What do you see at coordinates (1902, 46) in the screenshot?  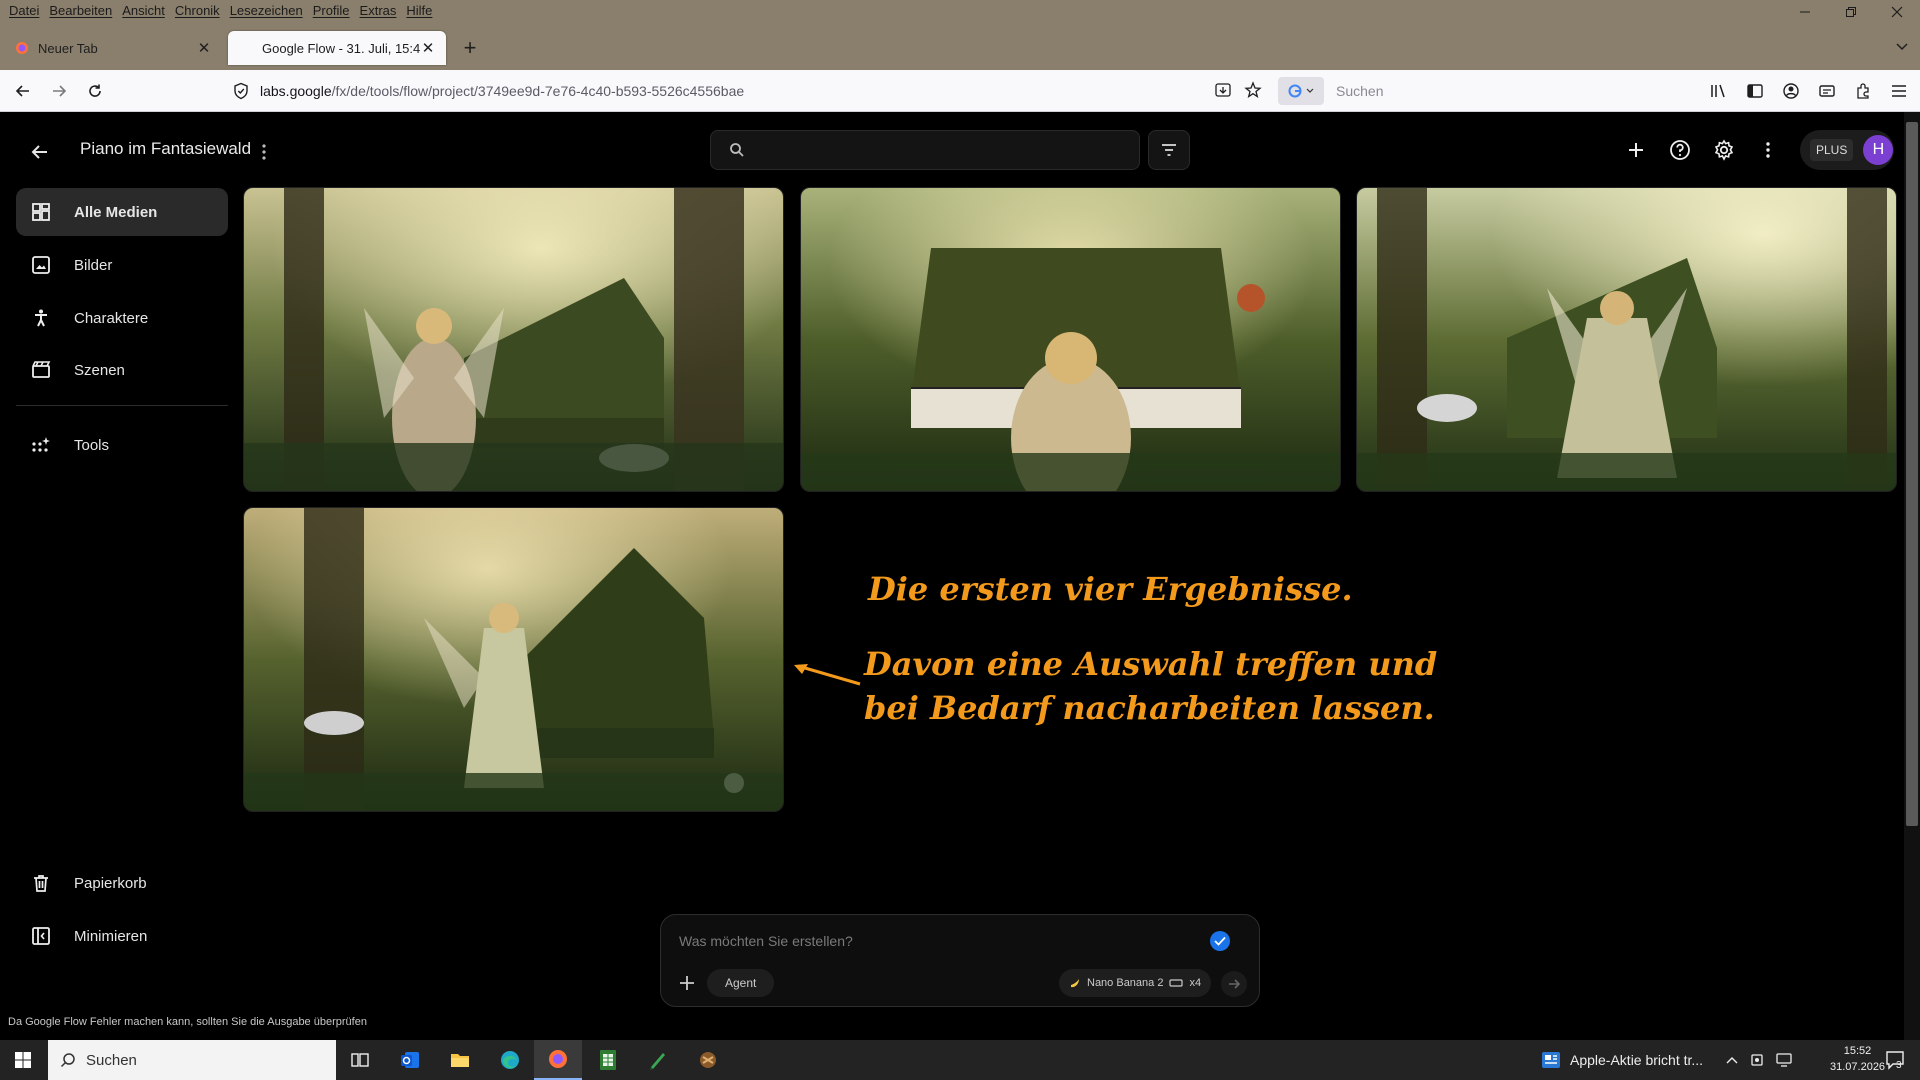 I see `list-all-tabs-button` at bounding box center [1902, 46].